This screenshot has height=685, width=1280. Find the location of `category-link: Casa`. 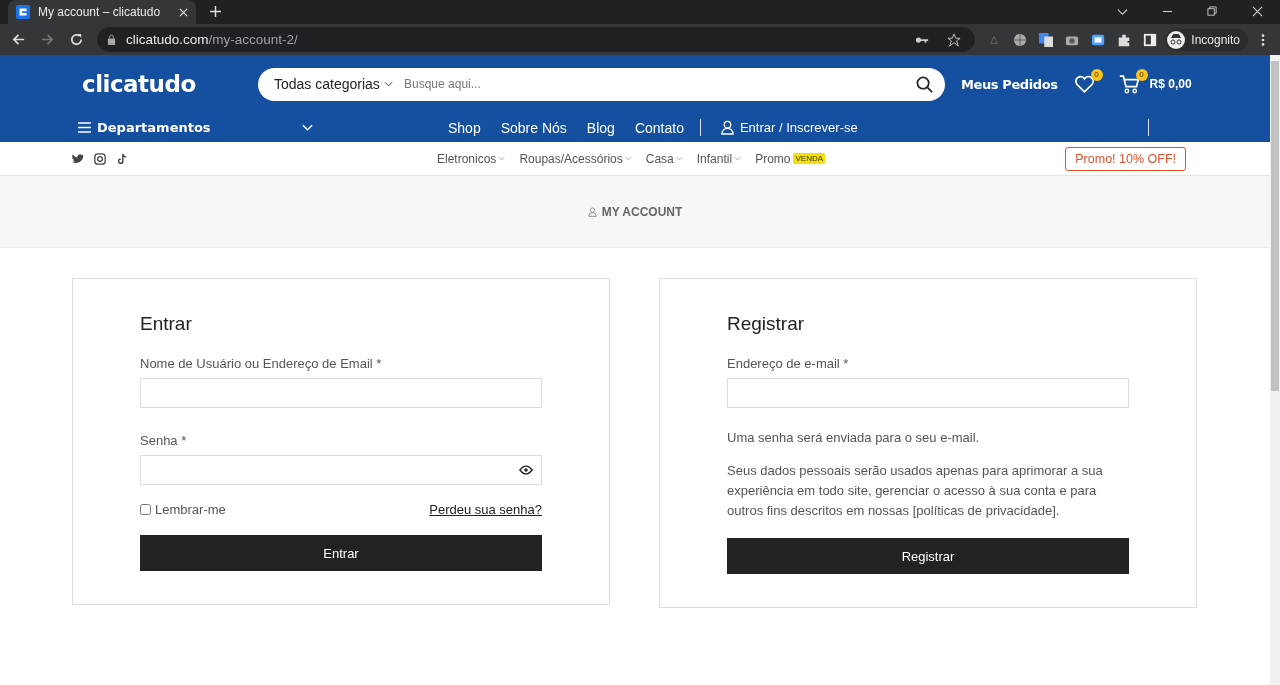

category-link: Casa is located at coordinates (659, 158).